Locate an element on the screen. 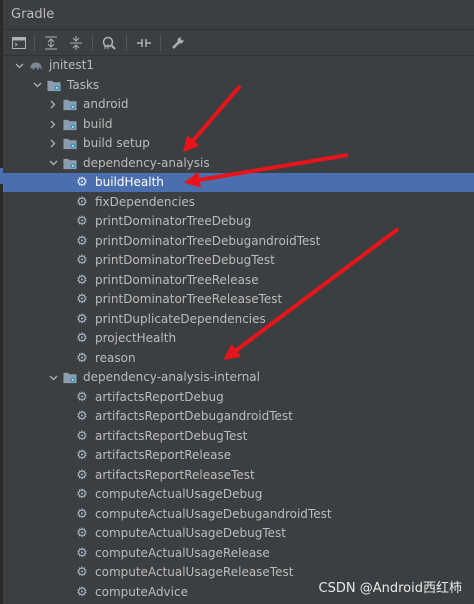 The image size is (474, 604). task-row: ⚙ printDominatorTreeDebugTest is located at coordinates (238, 260).